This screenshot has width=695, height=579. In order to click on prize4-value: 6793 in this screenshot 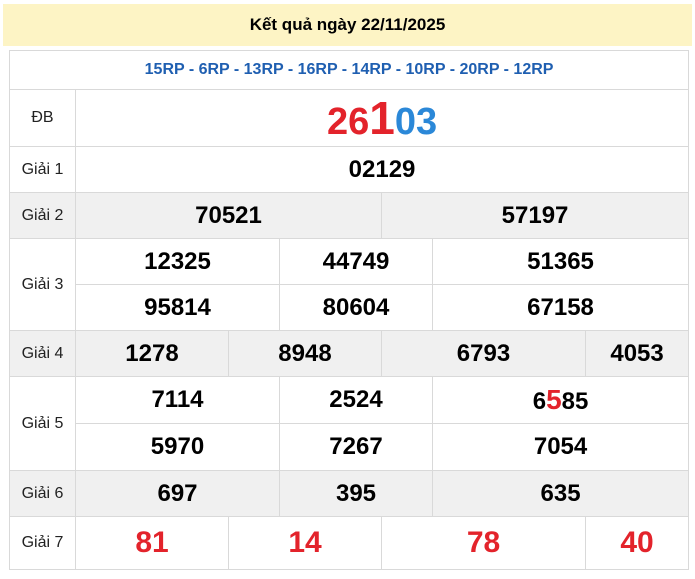, I will do `click(483, 353)`.